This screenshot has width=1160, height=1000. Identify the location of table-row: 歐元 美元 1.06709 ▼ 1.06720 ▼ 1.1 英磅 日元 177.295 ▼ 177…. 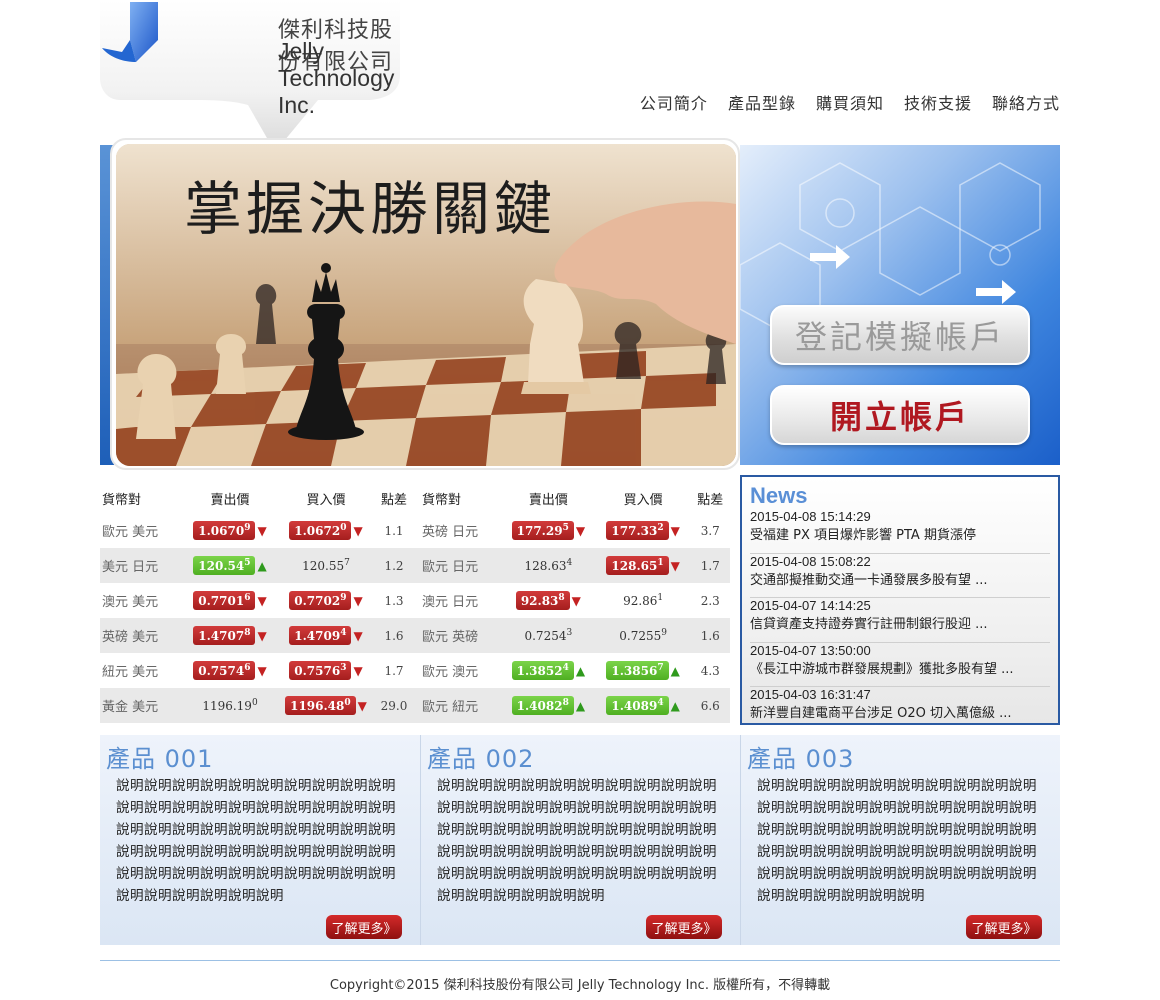
(415, 530).